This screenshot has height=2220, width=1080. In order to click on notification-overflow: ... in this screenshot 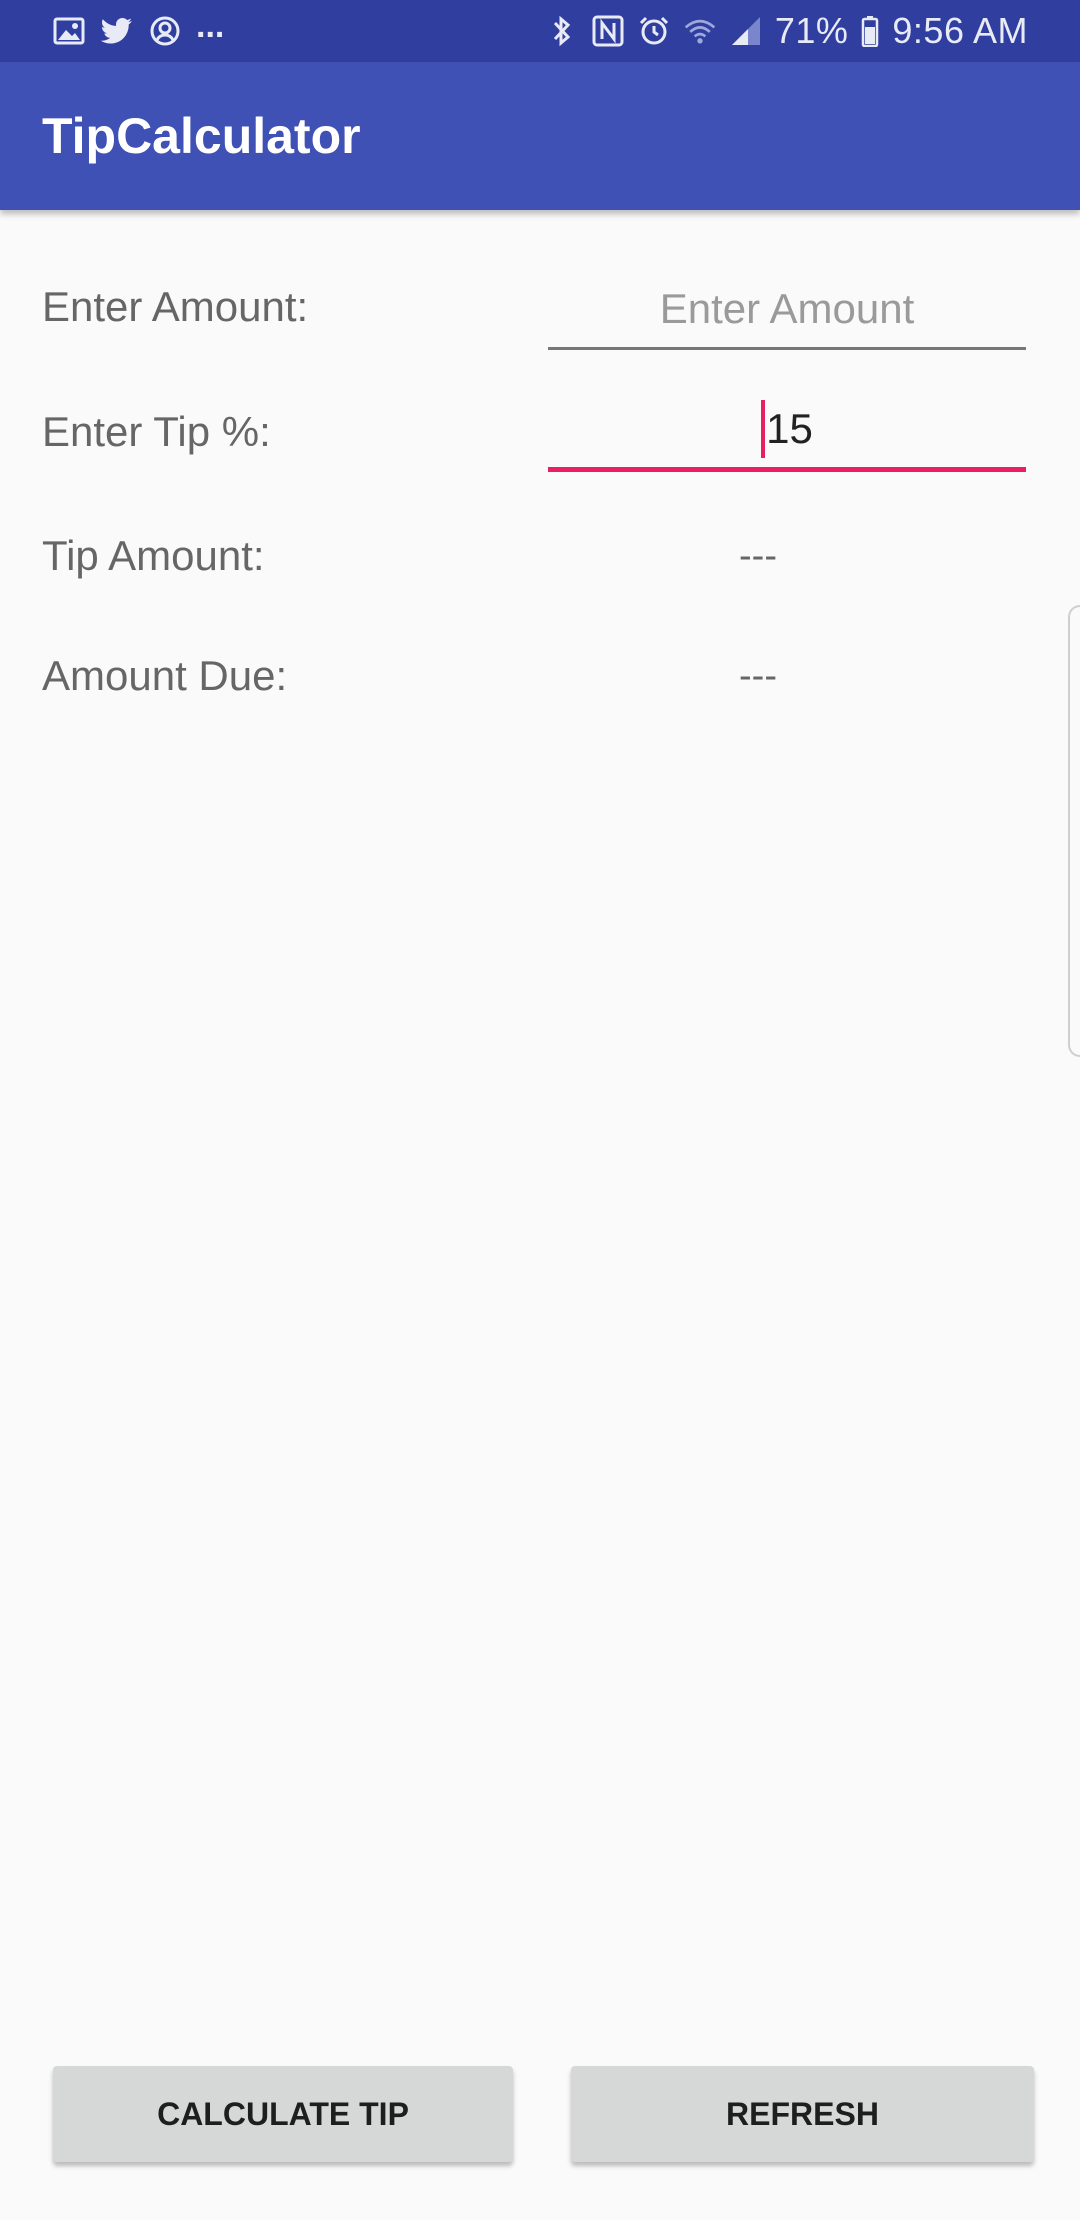, I will do `click(210, 25)`.